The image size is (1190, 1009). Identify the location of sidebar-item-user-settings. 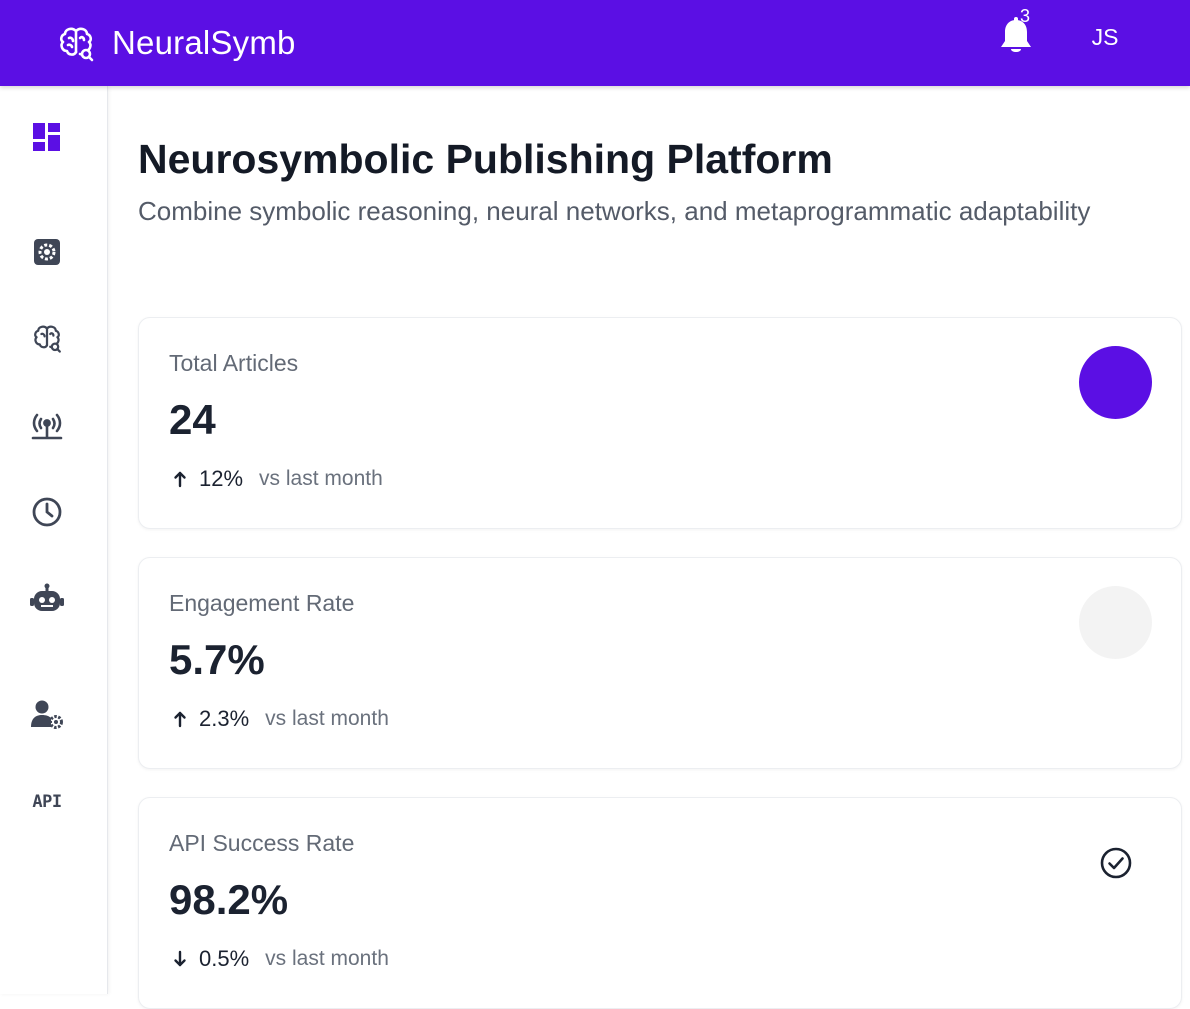
(47, 716).